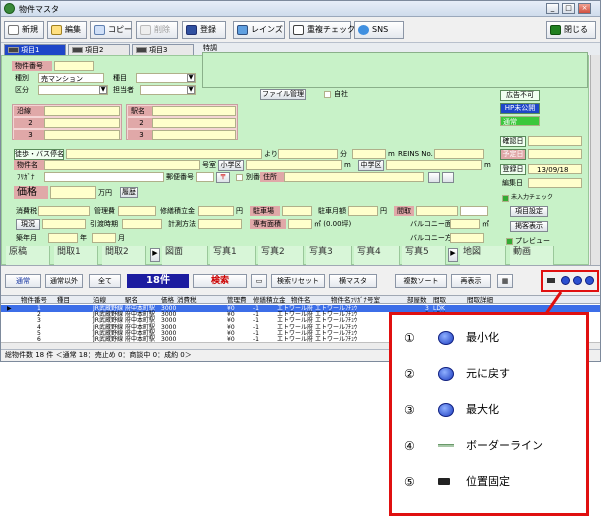 The width and height of the screenshot is (601, 520). I want to click on kakunin-field, so click(555, 141).